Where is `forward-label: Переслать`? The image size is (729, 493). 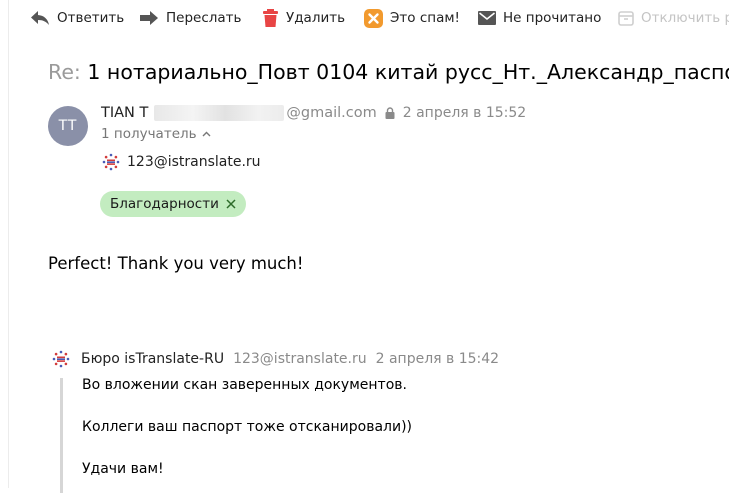
forward-label: Переслать is located at coordinates (204, 18).